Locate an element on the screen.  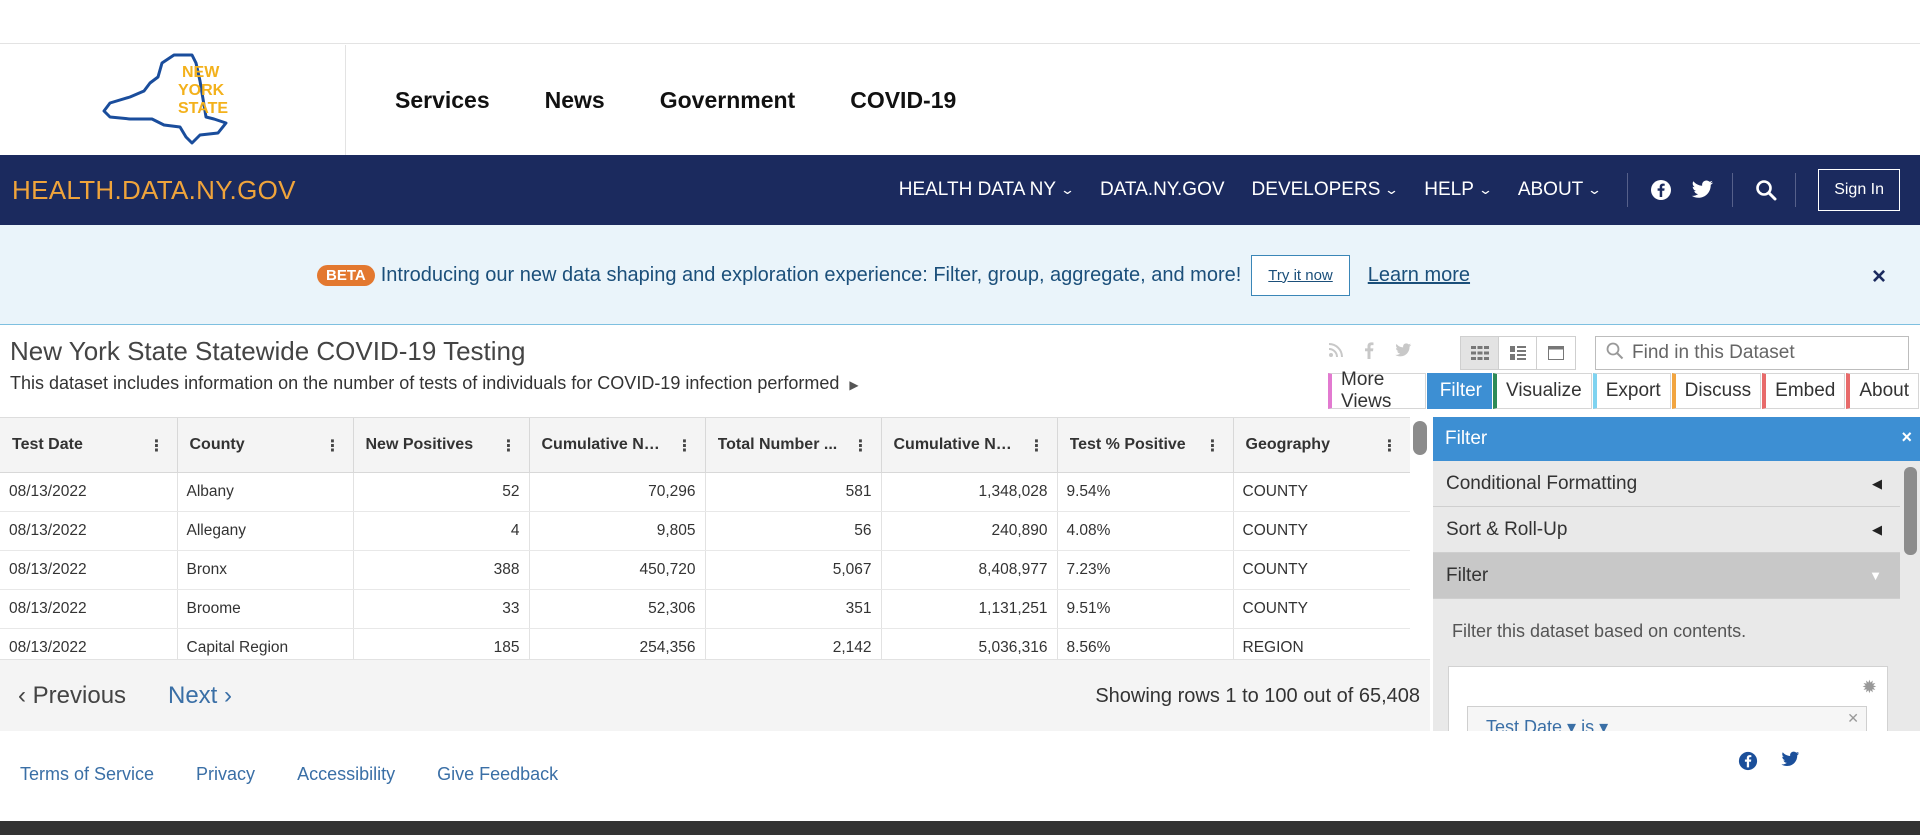
footer-feedback-link: Give Feedback is located at coordinates (497, 774).